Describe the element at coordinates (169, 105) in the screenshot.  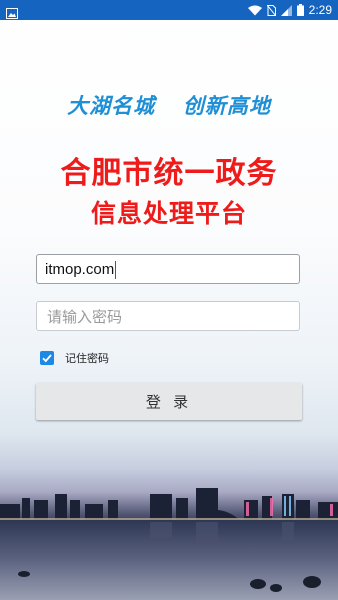
I see `slogan: 大湖名城 创新高地` at that location.